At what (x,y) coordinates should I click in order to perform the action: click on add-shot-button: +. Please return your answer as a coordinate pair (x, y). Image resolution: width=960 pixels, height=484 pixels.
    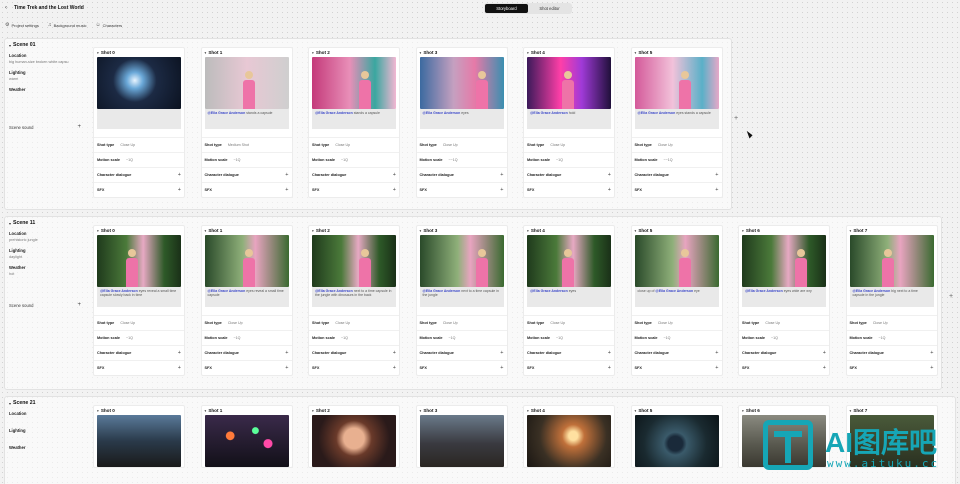
    Looking at the image, I should click on (736, 118).